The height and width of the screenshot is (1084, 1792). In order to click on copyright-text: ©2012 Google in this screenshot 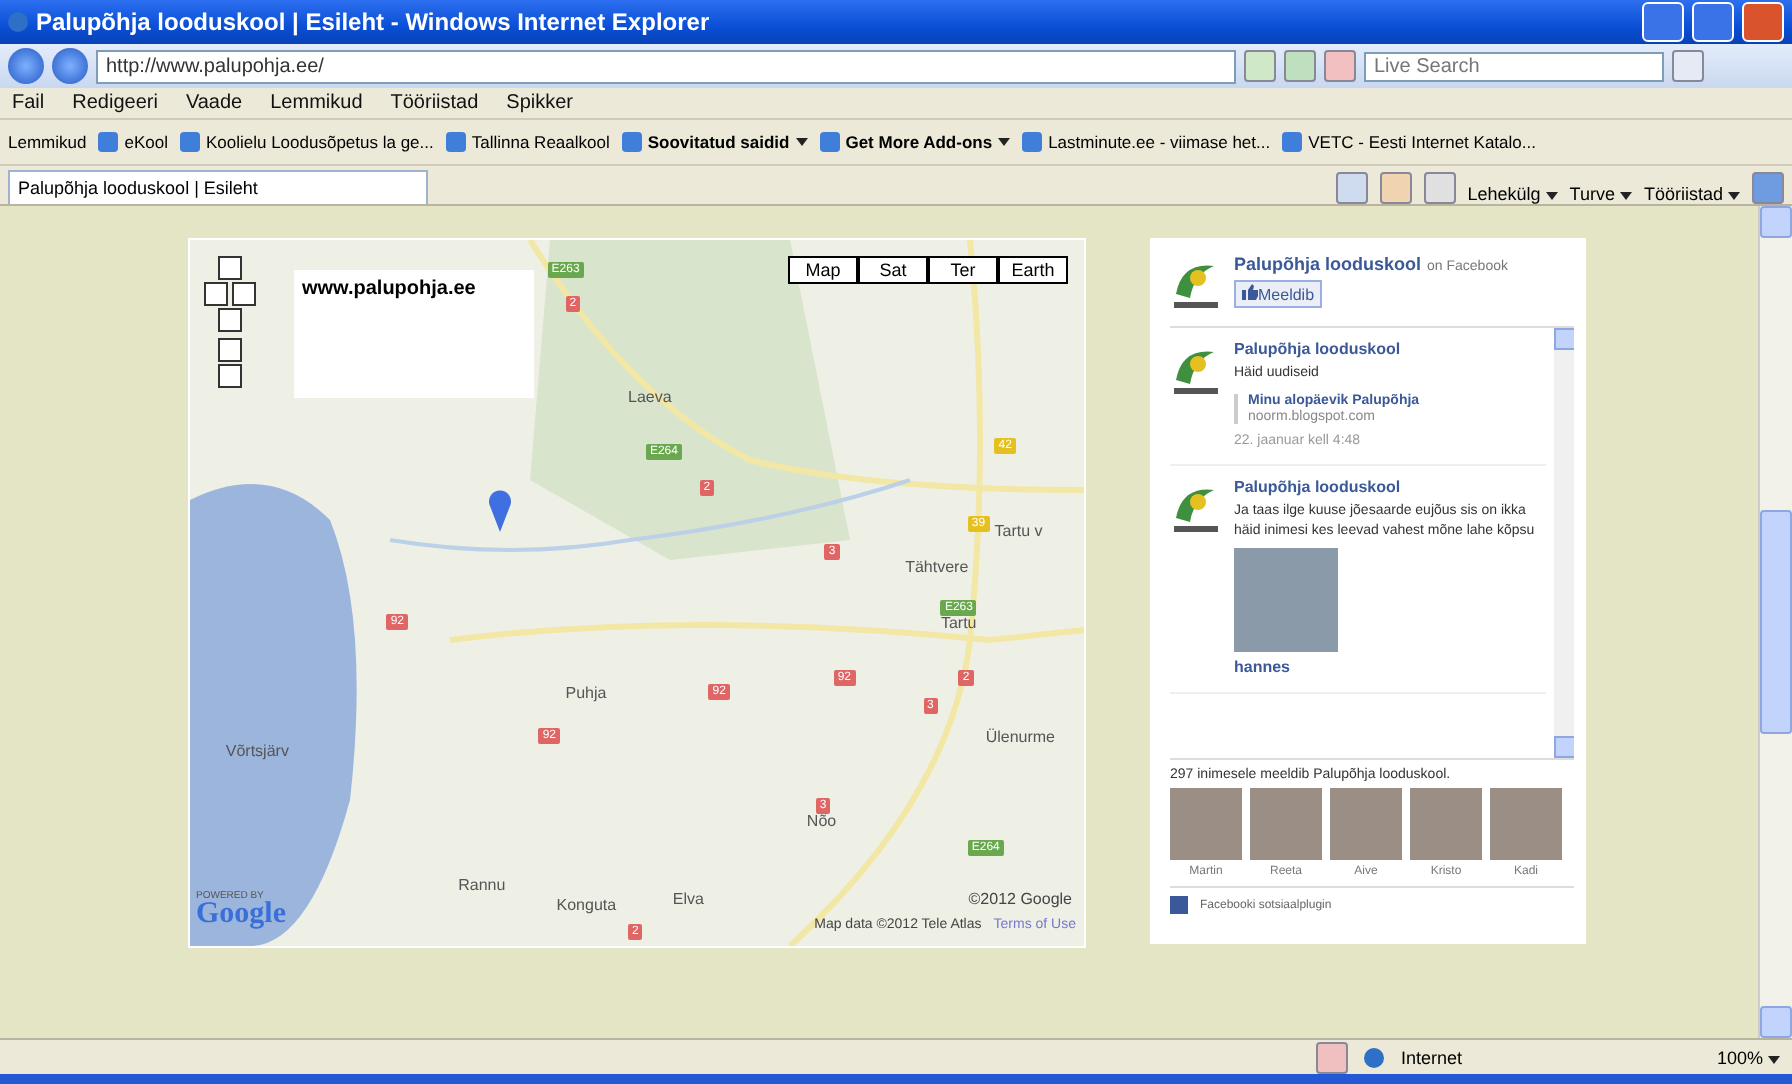, I will do `click(1020, 899)`.